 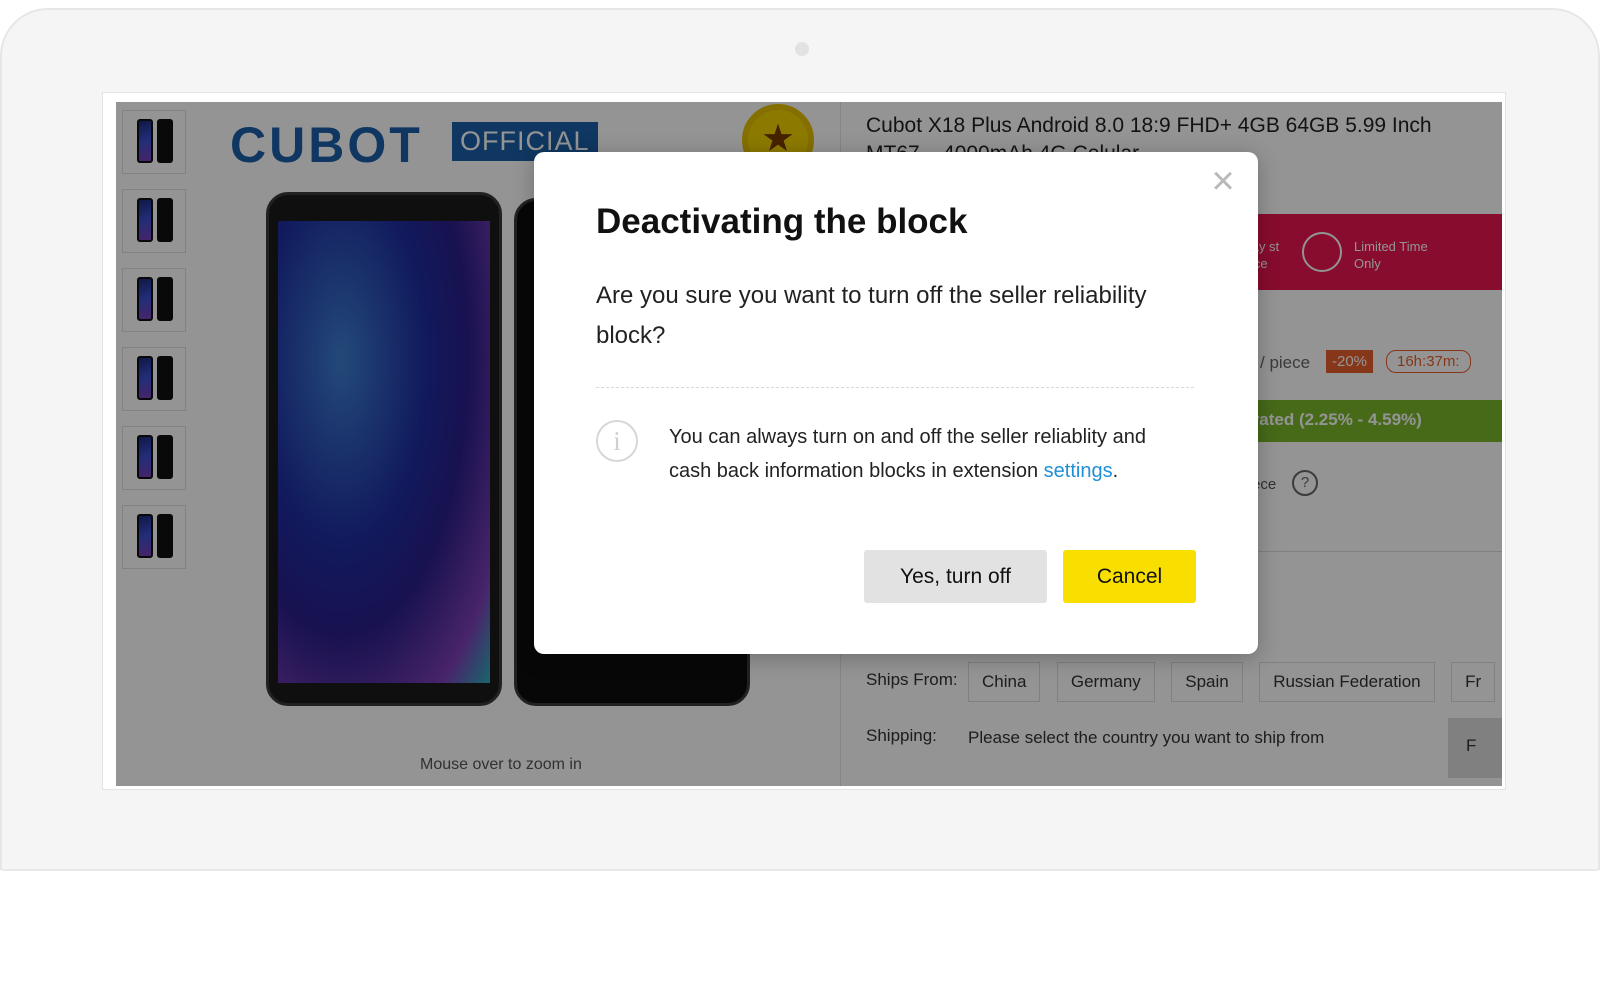 What do you see at coordinates (1223, 181) in the screenshot?
I see `close-icon: ×` at bounding box center [1223, 181].